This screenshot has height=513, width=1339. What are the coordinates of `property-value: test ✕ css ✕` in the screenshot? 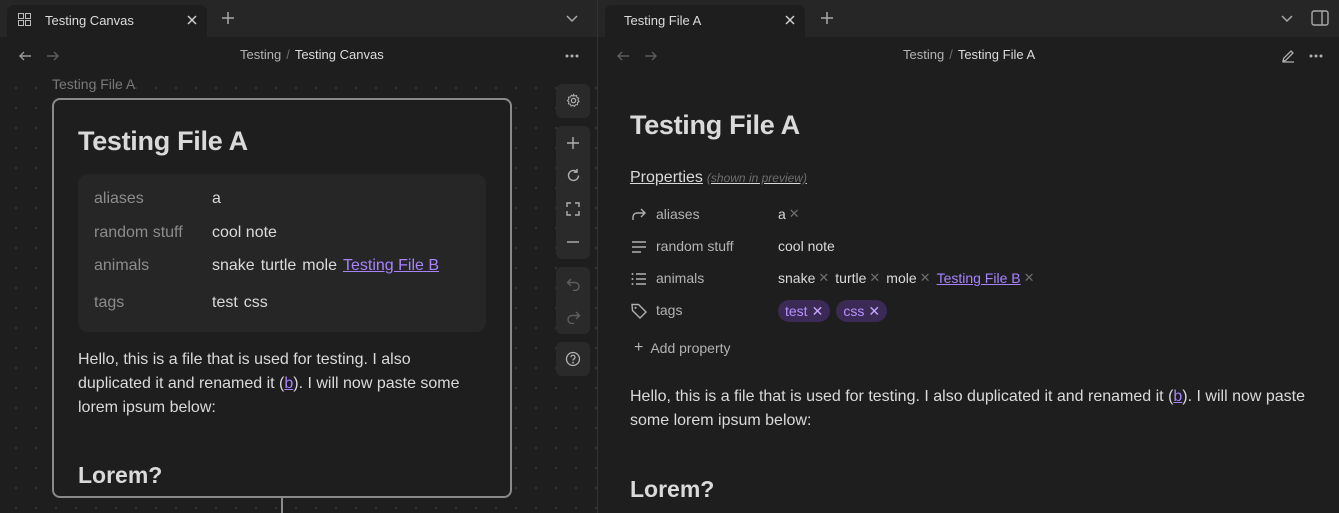 It's located at (835, 311).